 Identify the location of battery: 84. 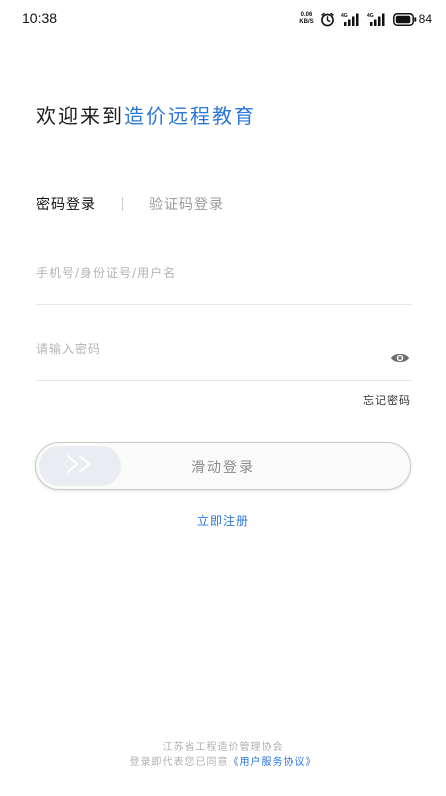
(412, 19).